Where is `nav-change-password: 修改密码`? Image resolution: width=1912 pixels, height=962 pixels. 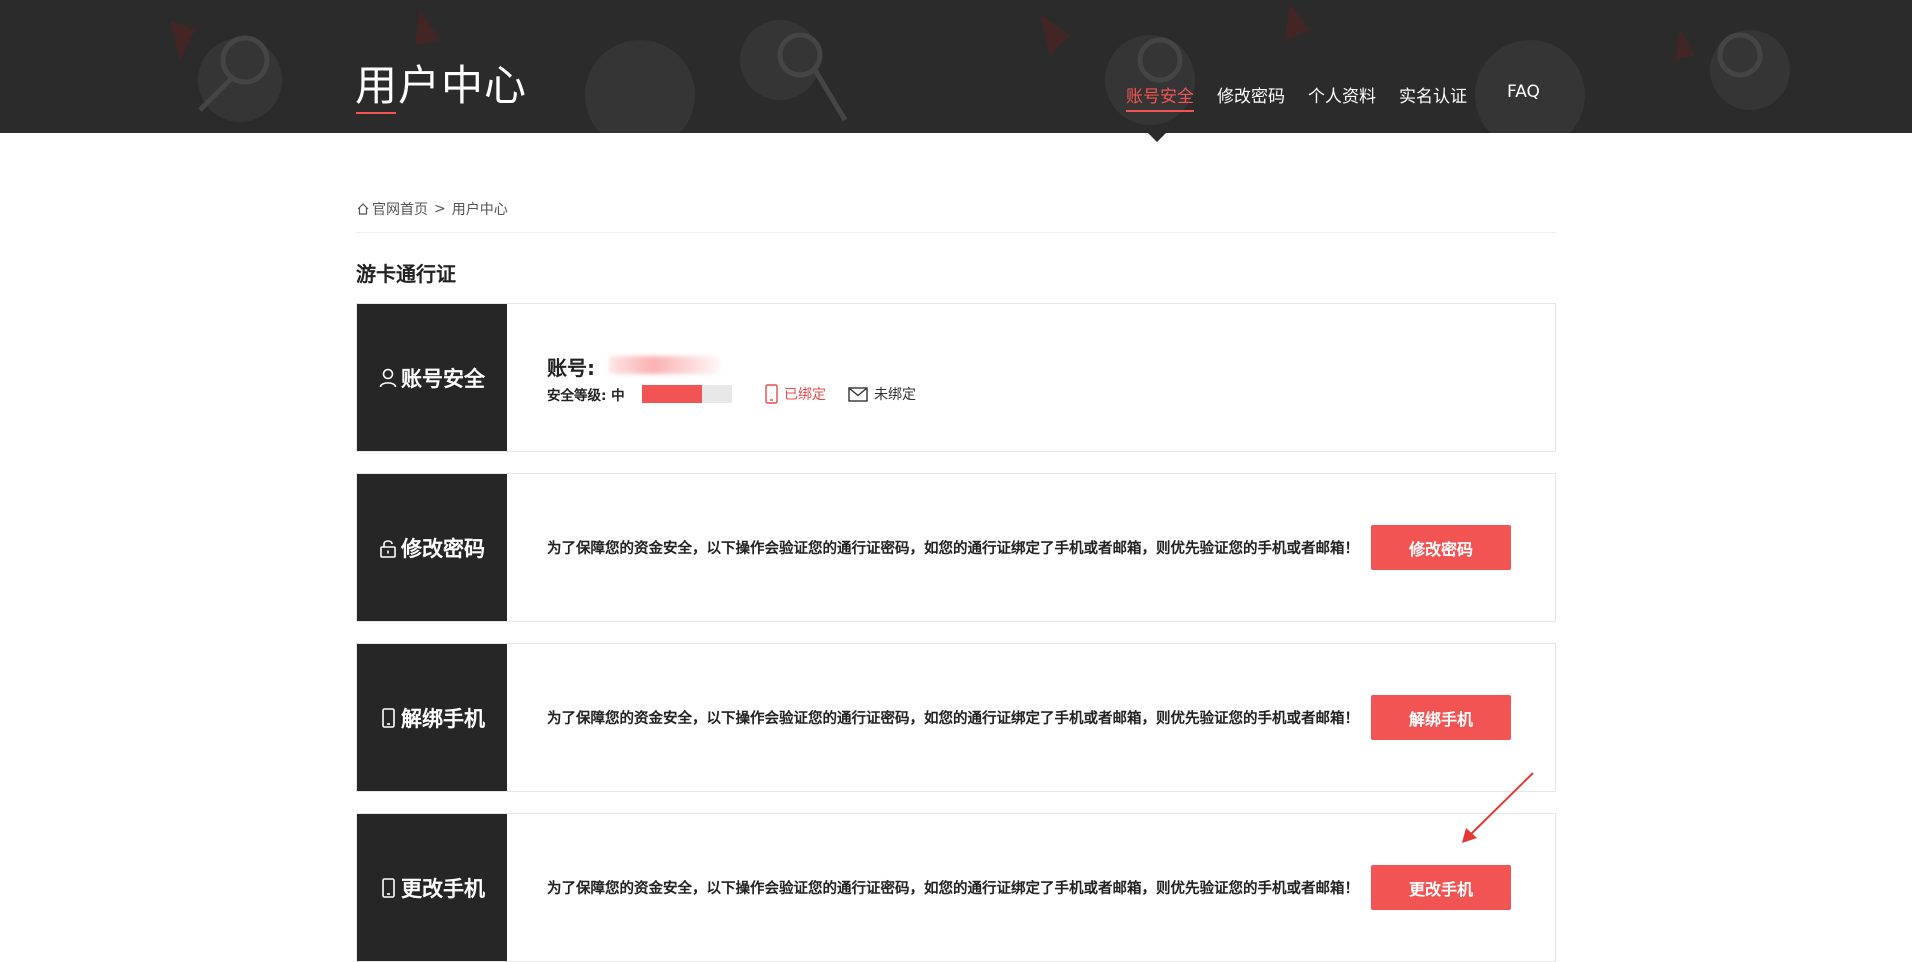 nav-change-password: 修改密码 is located at coordinates (1251, 94).